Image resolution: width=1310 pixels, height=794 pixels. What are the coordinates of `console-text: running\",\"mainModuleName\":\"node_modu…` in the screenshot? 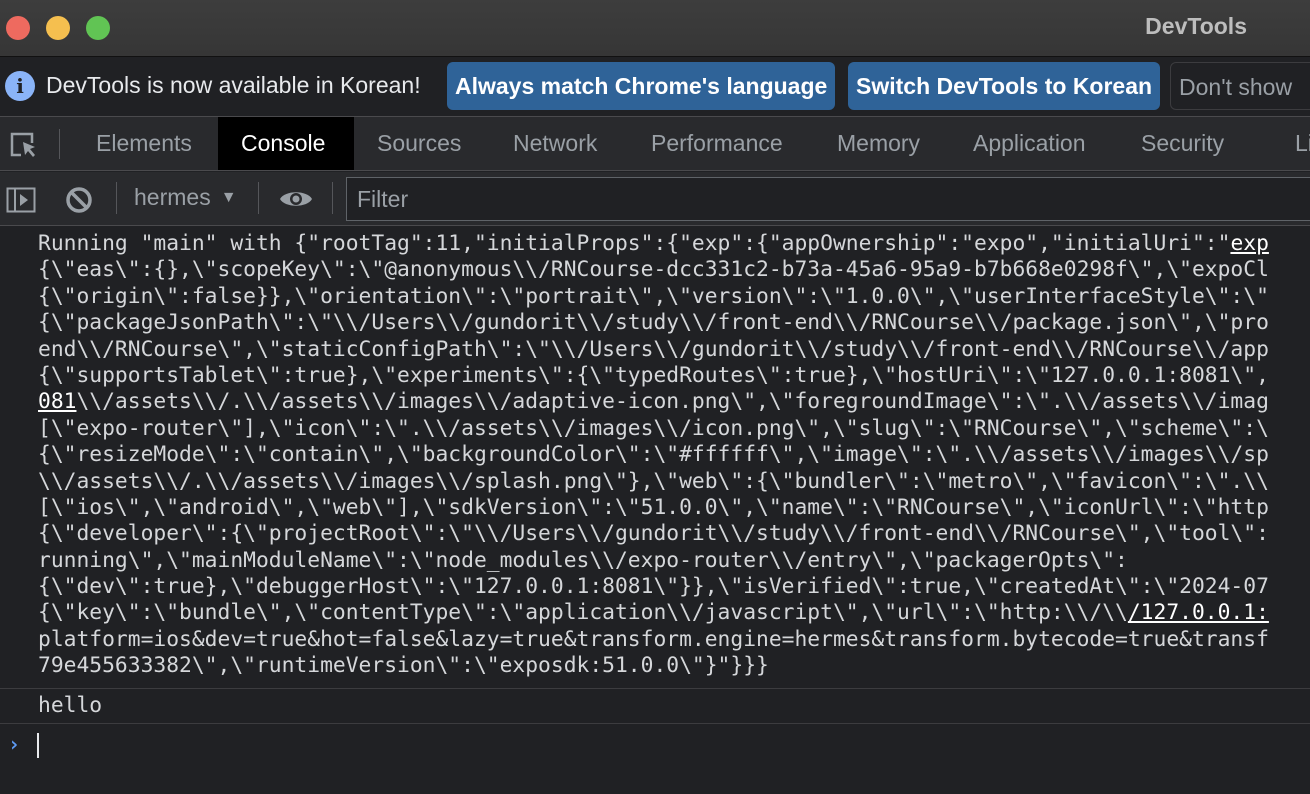 It's located at (583, 560).